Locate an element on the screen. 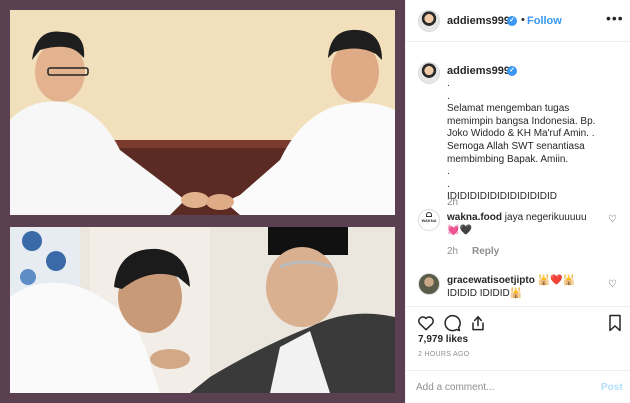 This screenshot has height=403, width=630. post-comment-button: Post is located at coordinates (612, 387).